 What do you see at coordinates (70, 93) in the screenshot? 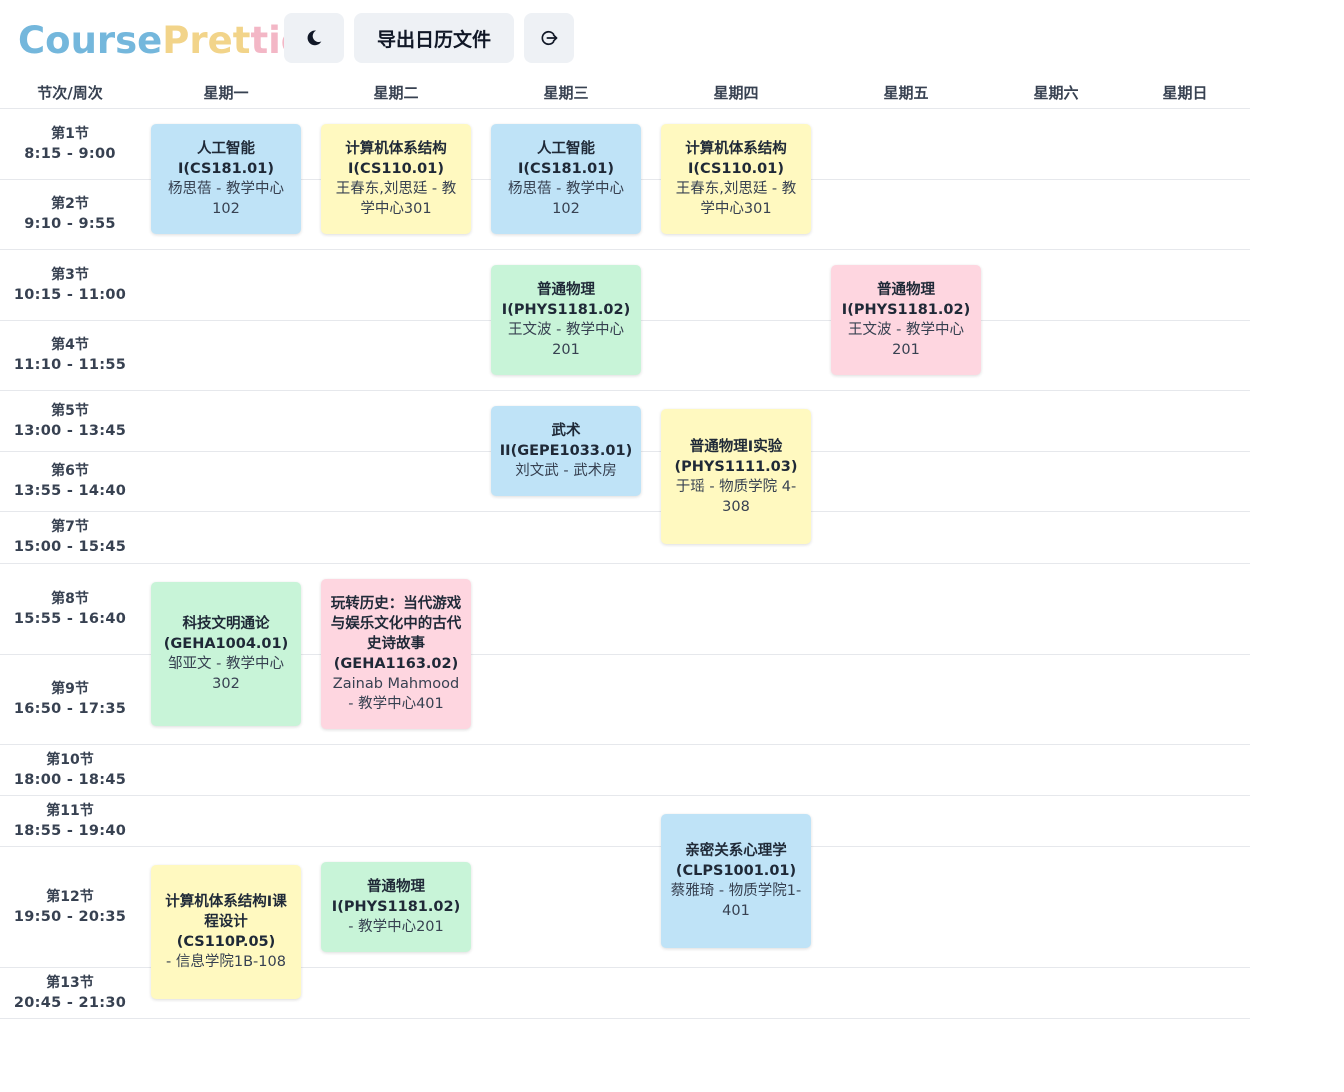
I see `header-period-week: 节次/周次` at bounding box center [70, 93].